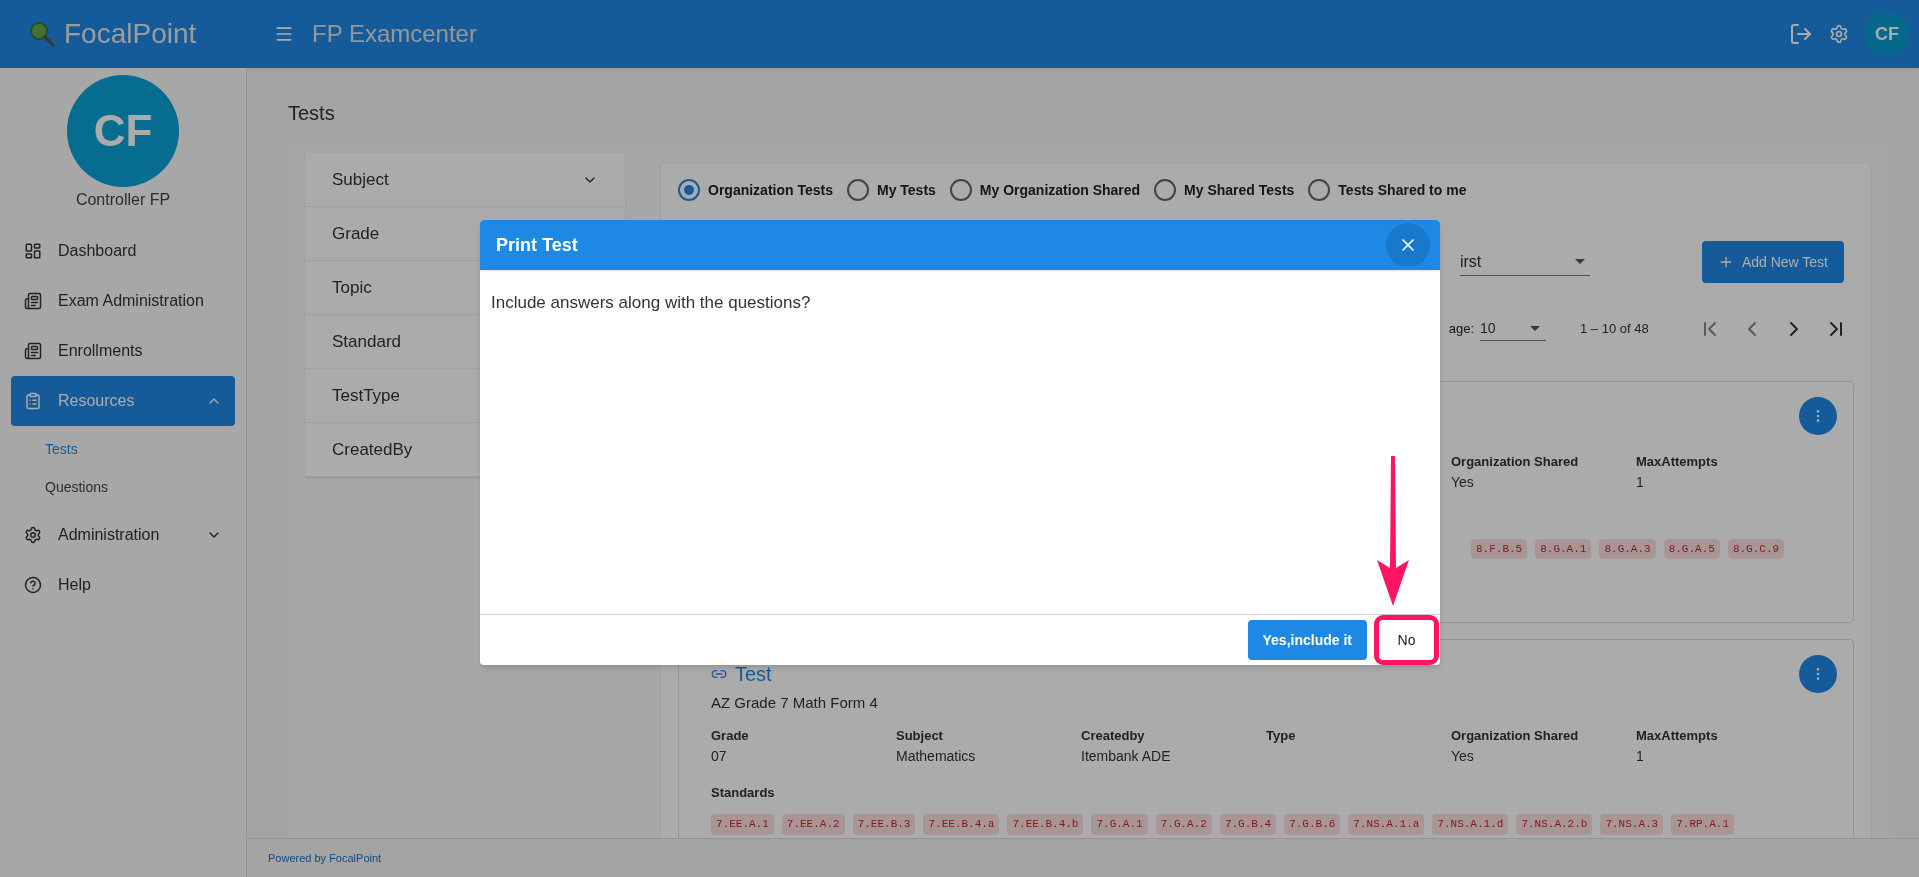 Image resolution: width=1919 pixels, height=877 pixels. I want to click on standard-tag: 7.EE.B.4.a, so click(961, 824).